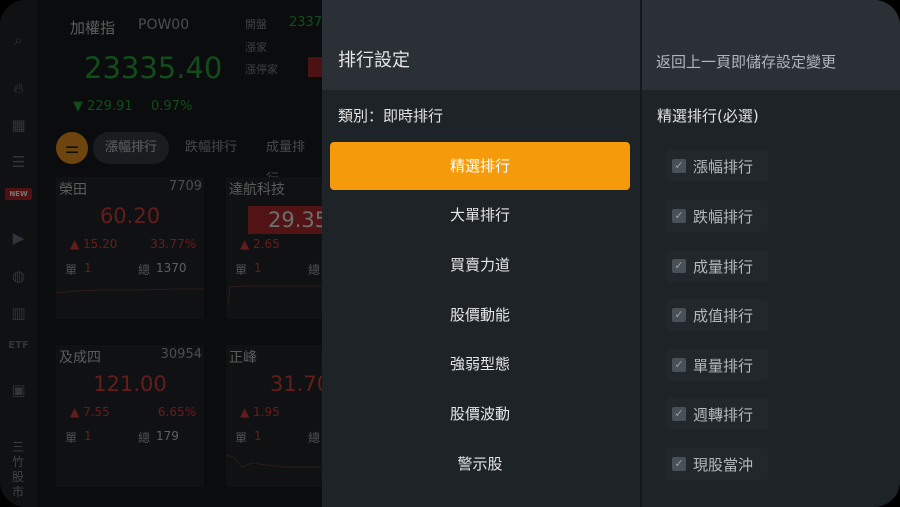  Describe the element at coordinates (130, 416) in the screenshot. I see `stock-card: 及成四 30954 121.00 ▲ 7.55 6.65% 單 1 總 179` at that location.